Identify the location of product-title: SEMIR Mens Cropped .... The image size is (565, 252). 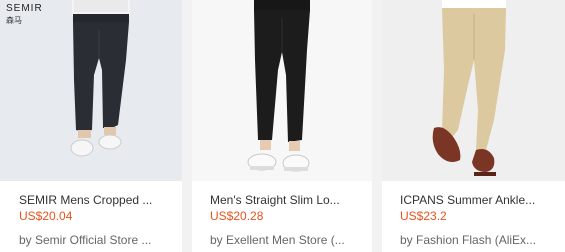
(96, 200).